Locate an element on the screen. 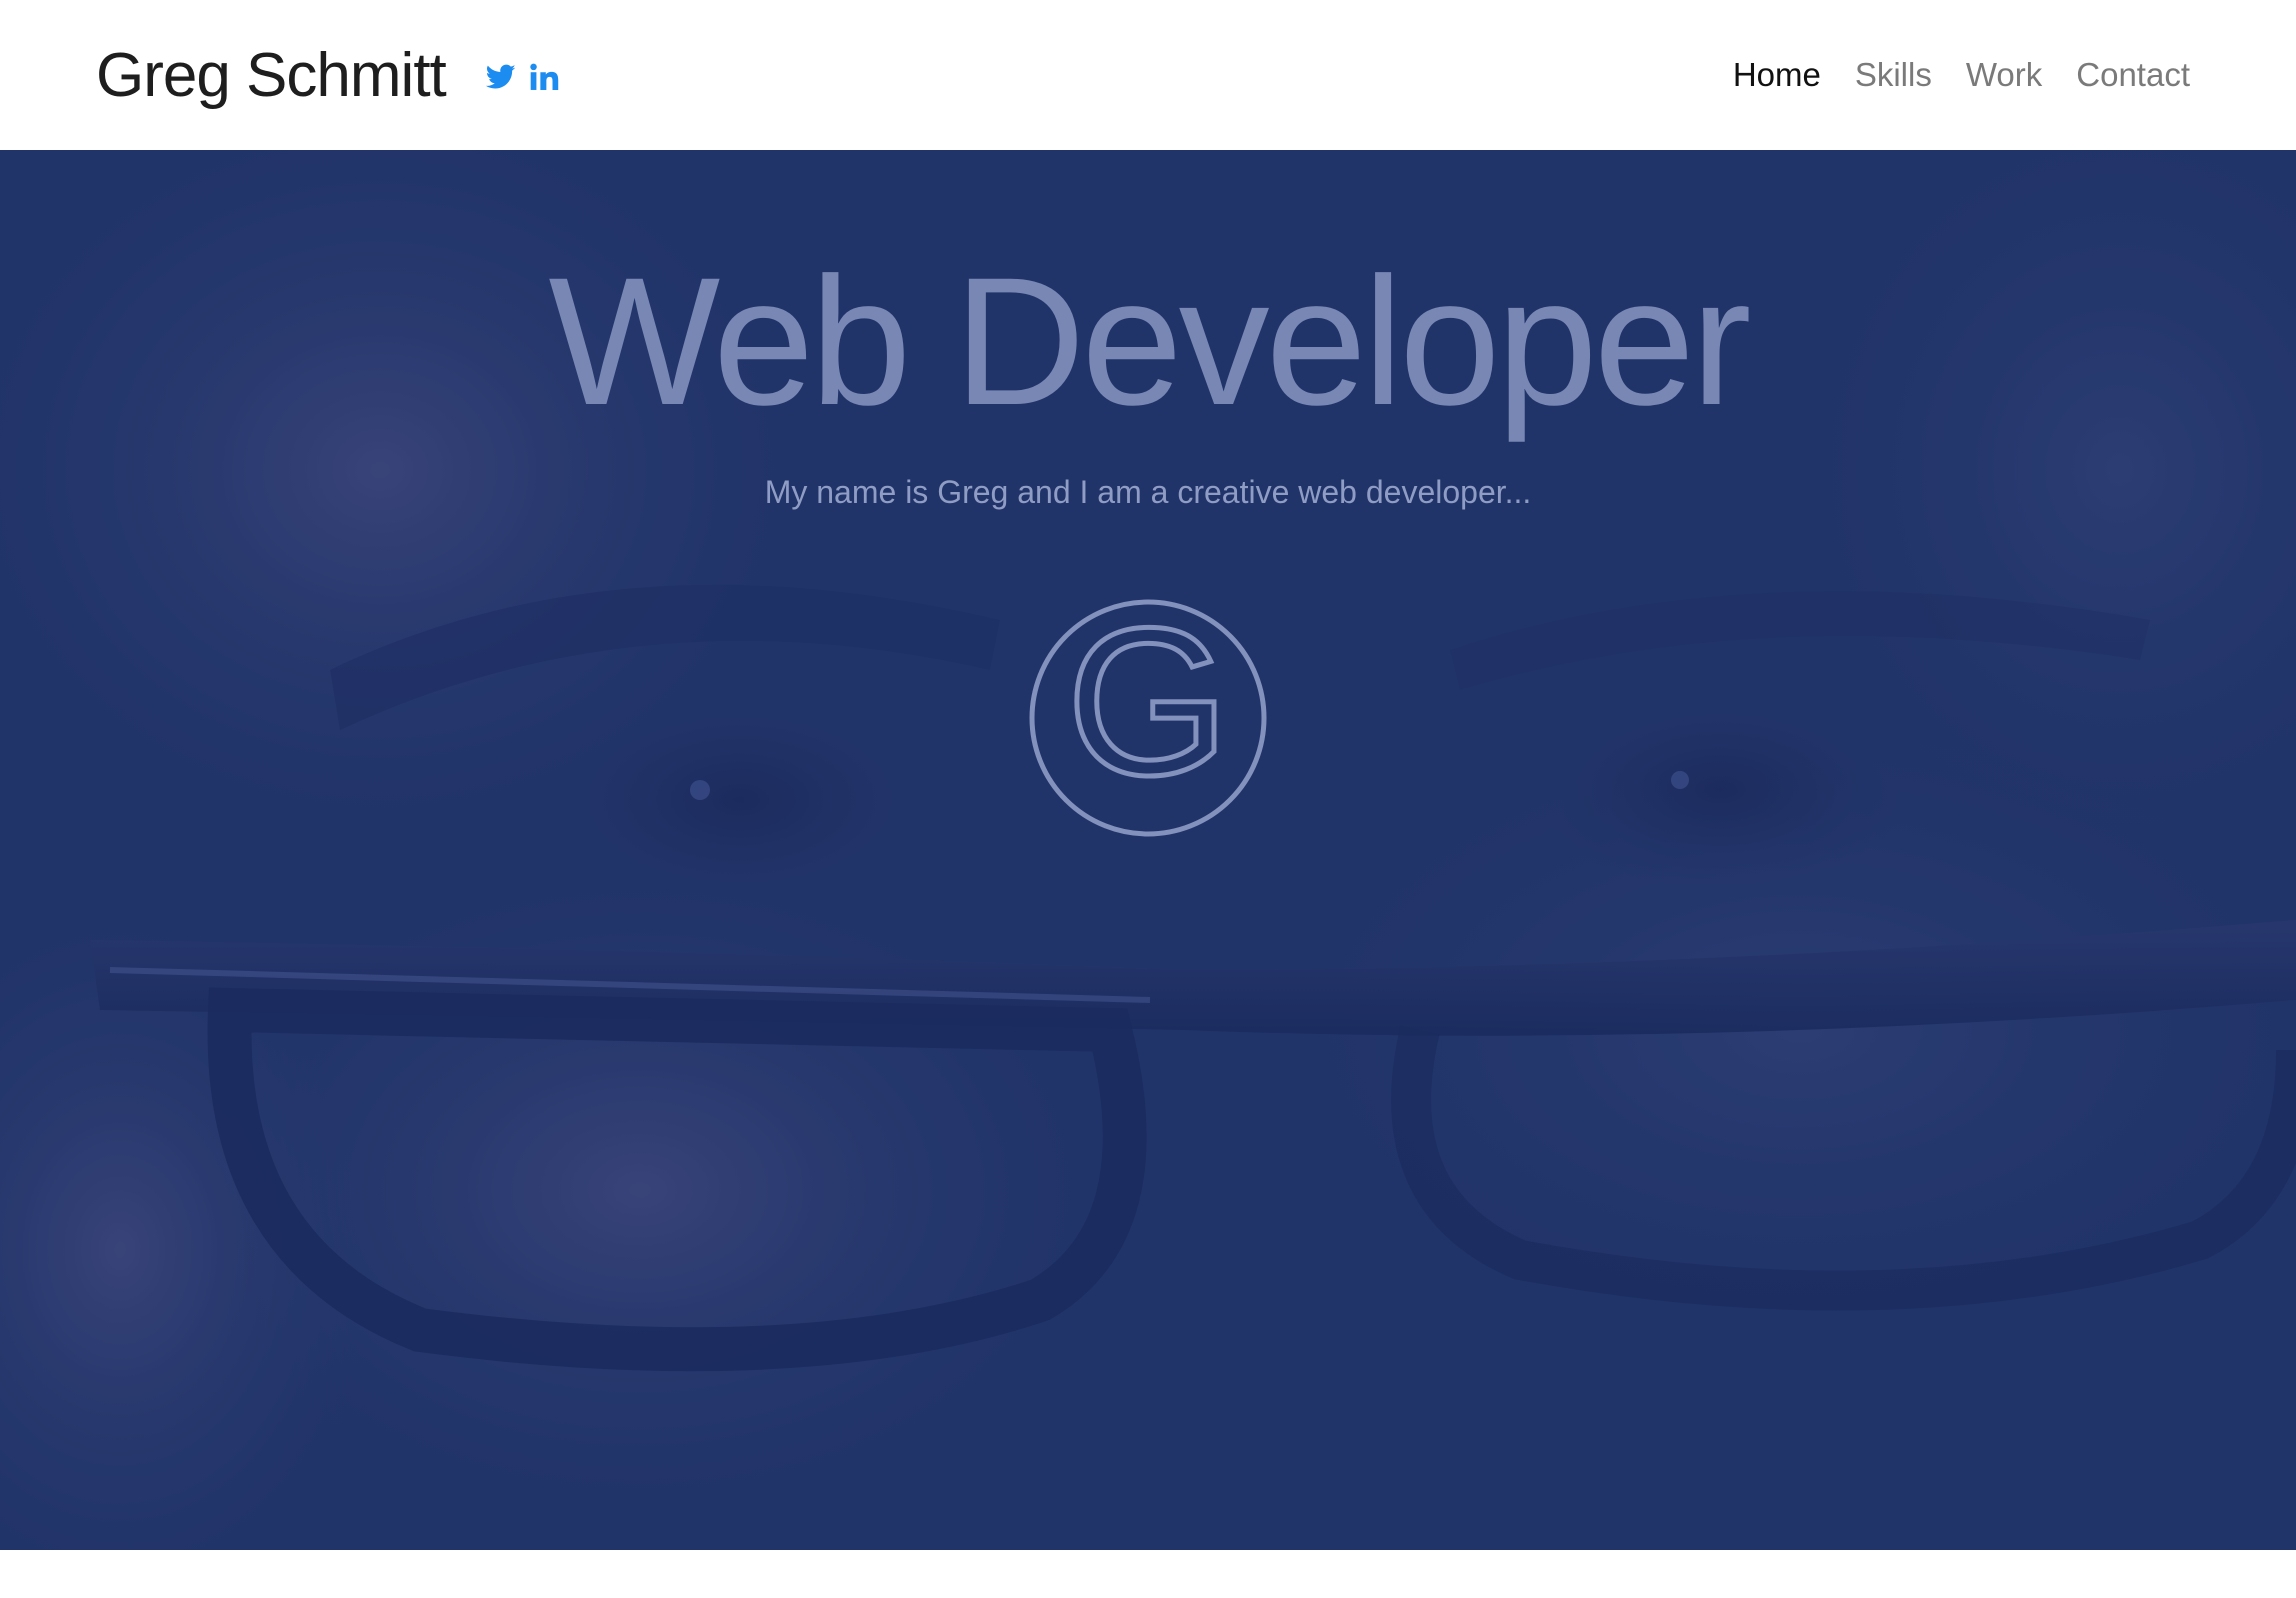  nav-home: Home is located at coordinates (1777, 75).